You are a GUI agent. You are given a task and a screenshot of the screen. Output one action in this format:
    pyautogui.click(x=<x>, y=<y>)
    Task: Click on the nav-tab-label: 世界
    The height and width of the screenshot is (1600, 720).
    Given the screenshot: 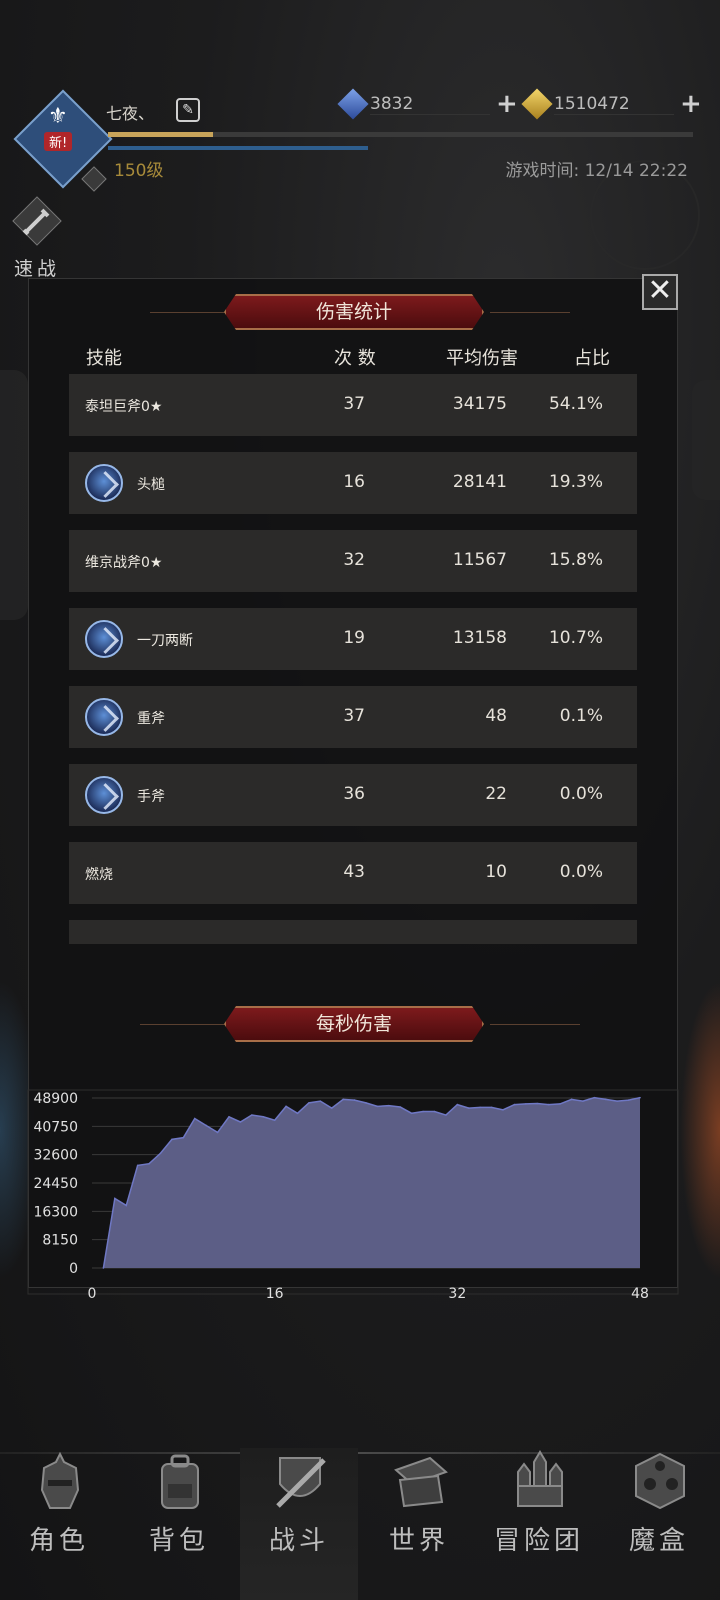 What is the action you would take?
    pyautogui.click(x=418, y=1541)
    